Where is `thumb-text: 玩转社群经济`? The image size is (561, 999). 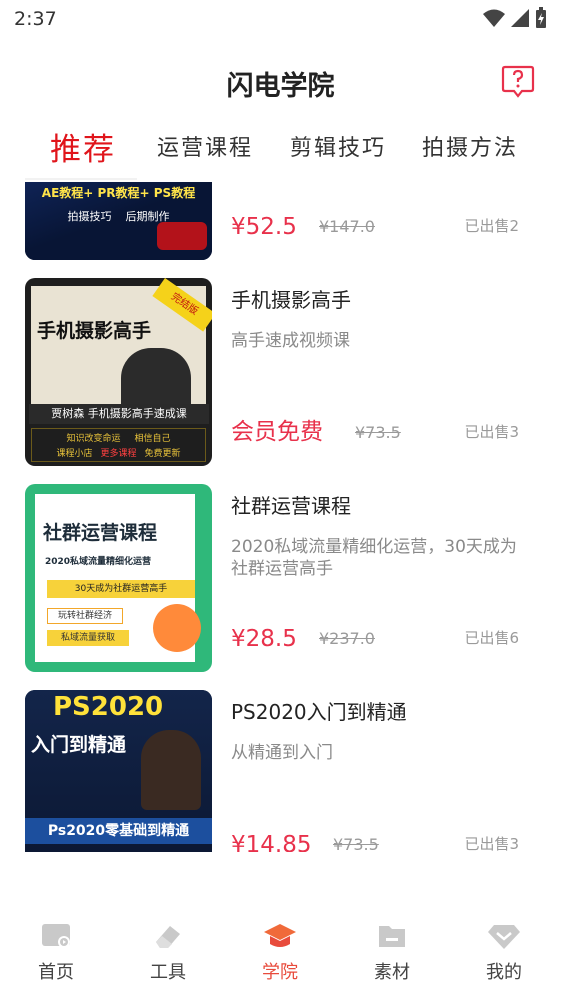
thumb-text: 玩转社群经济 is located at coordinates (85, 616).